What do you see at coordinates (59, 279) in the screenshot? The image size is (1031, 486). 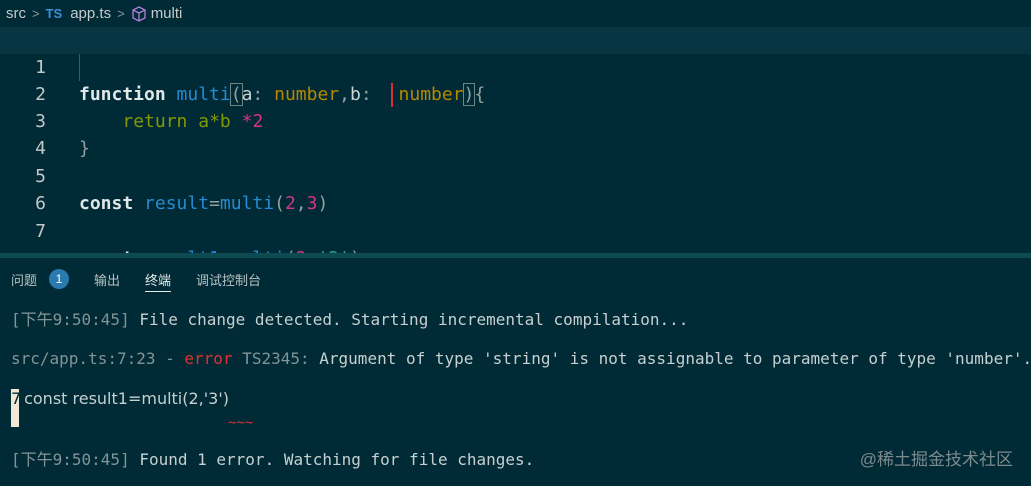 I see `problems-count-badge: 1` at bounding box center [59, 279].